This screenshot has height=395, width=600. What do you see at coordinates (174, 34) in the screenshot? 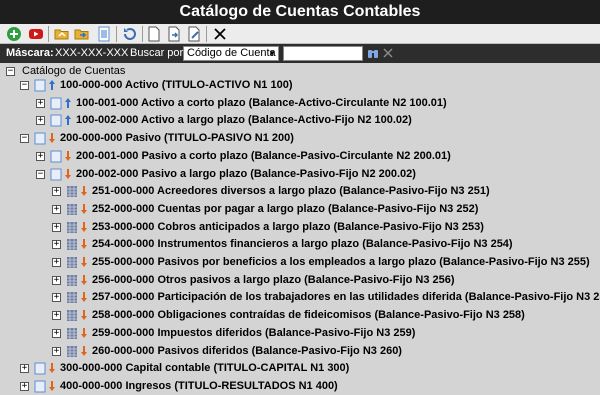
I see `document-arrow-icon` at bounding box center [174, 34].